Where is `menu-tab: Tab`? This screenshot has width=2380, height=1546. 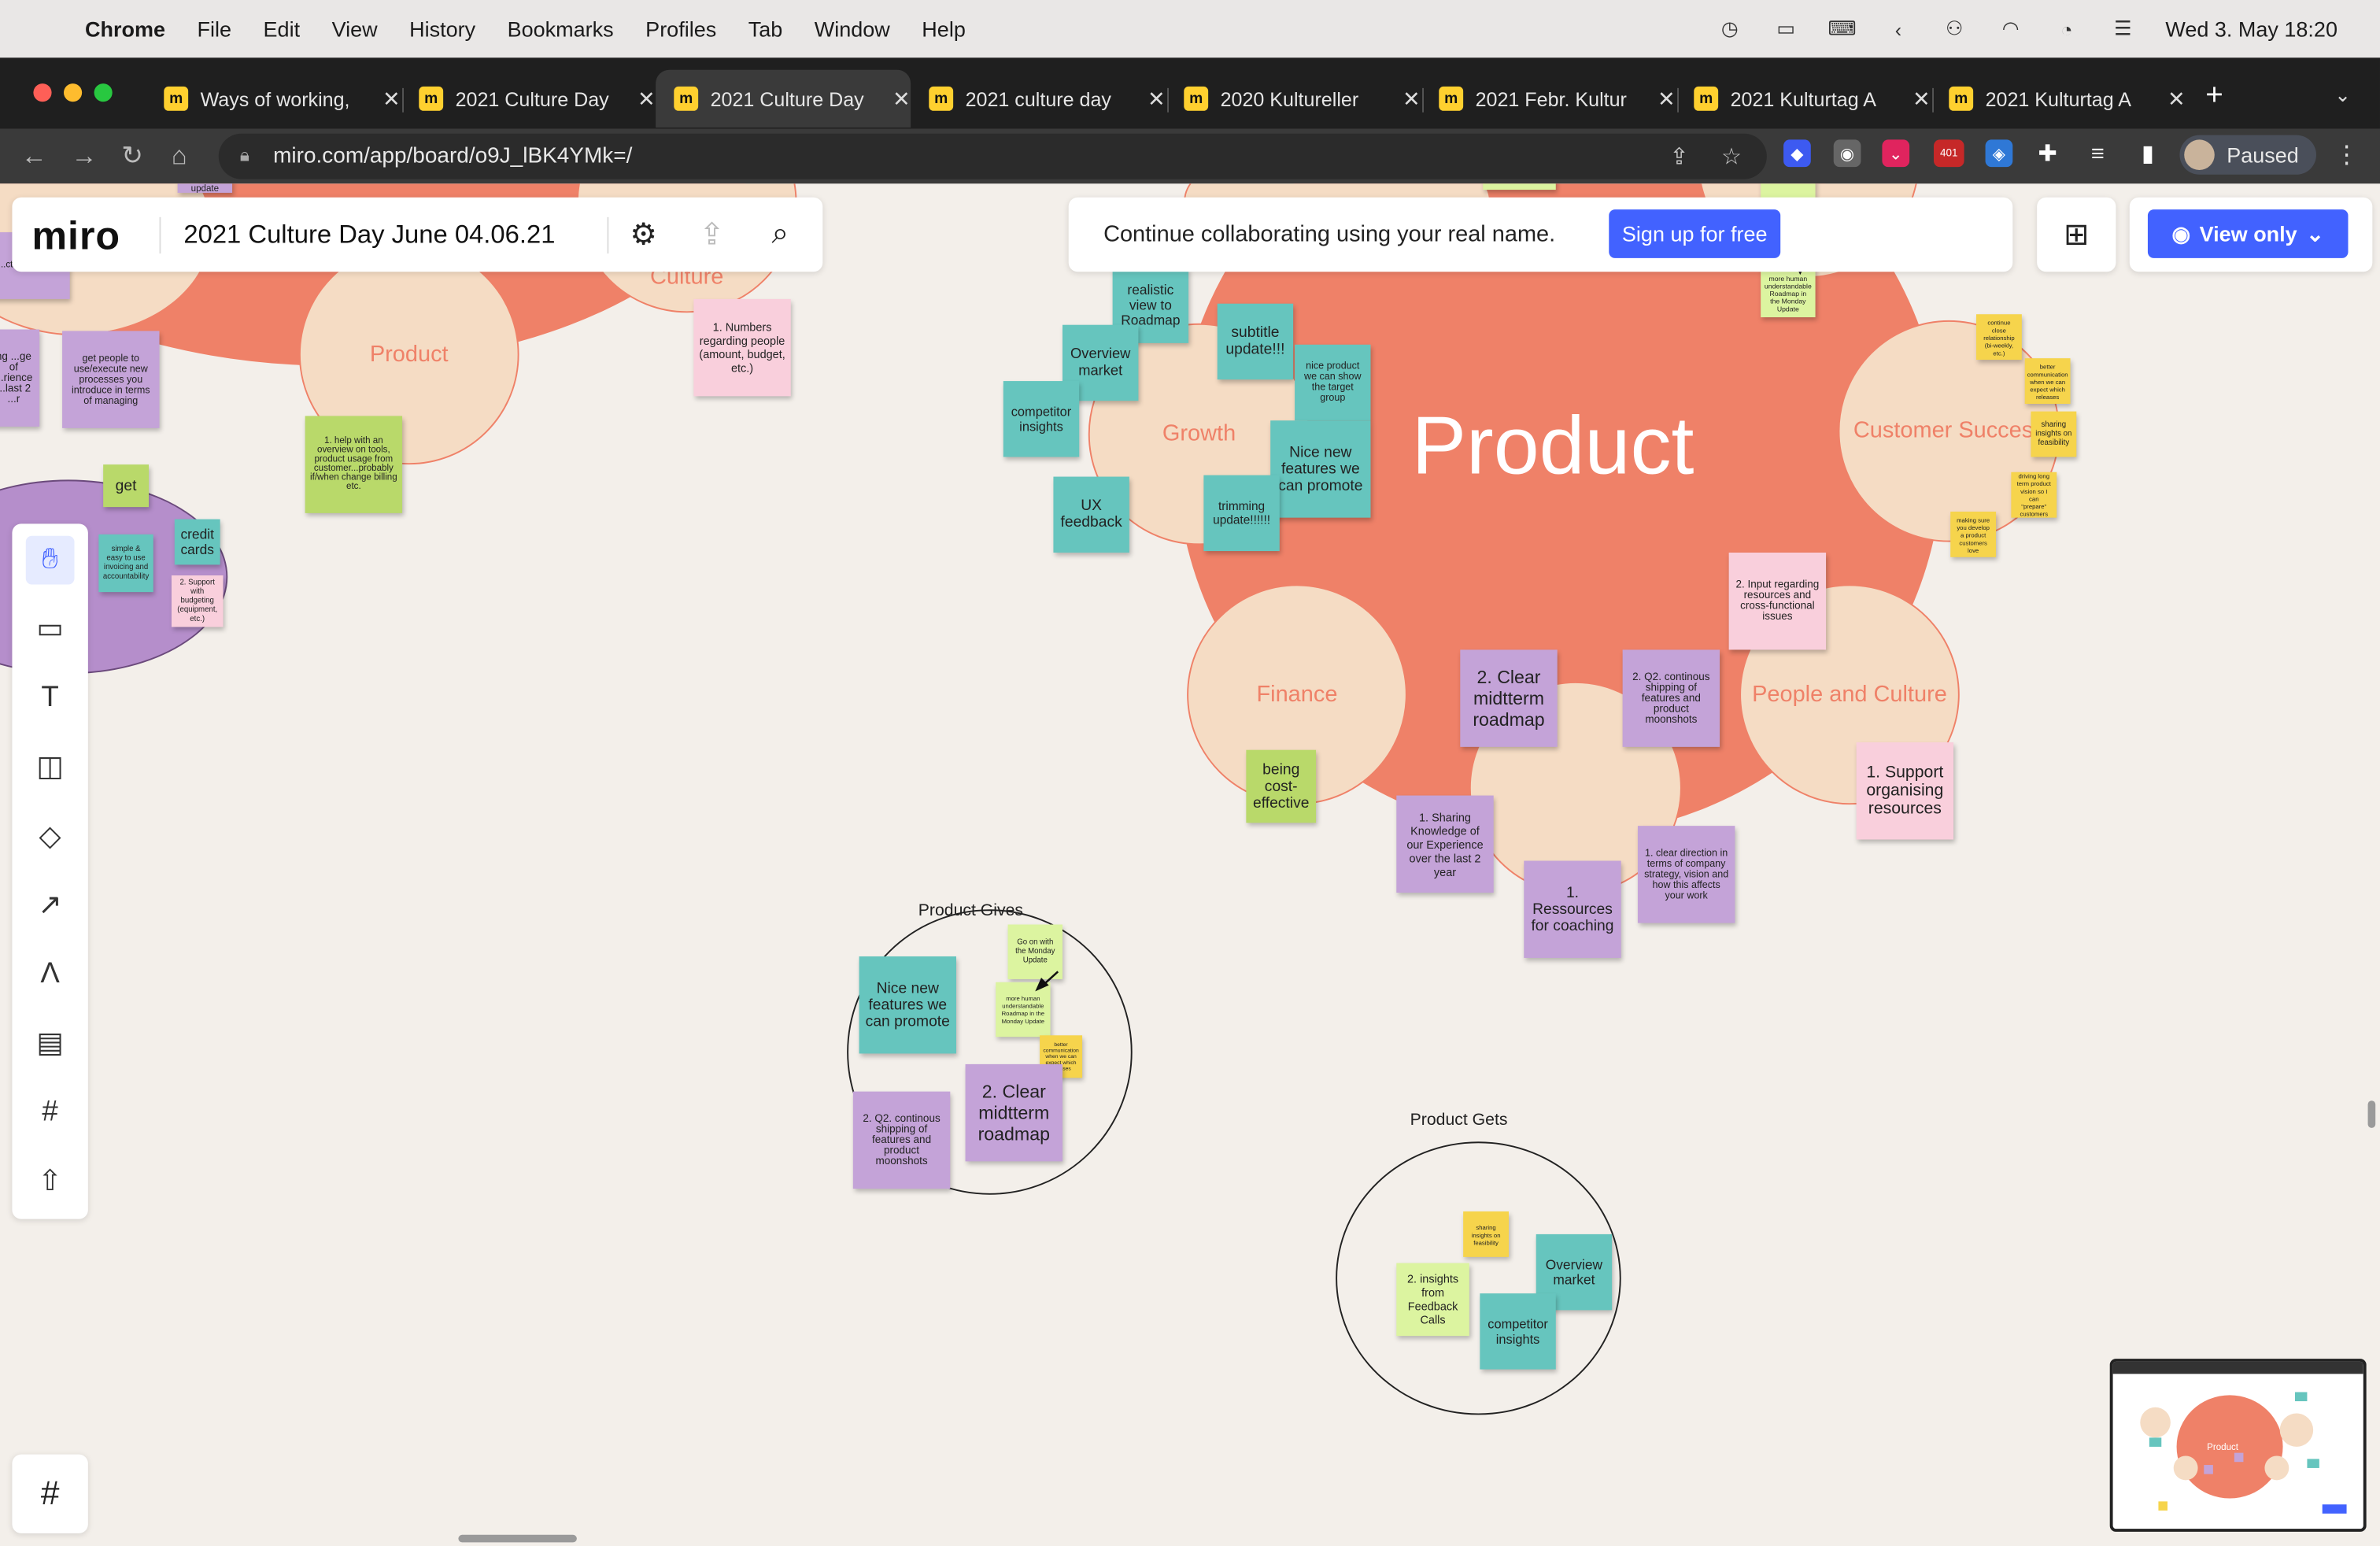
menu-tab: Tab is located at coordinates (765, 29).